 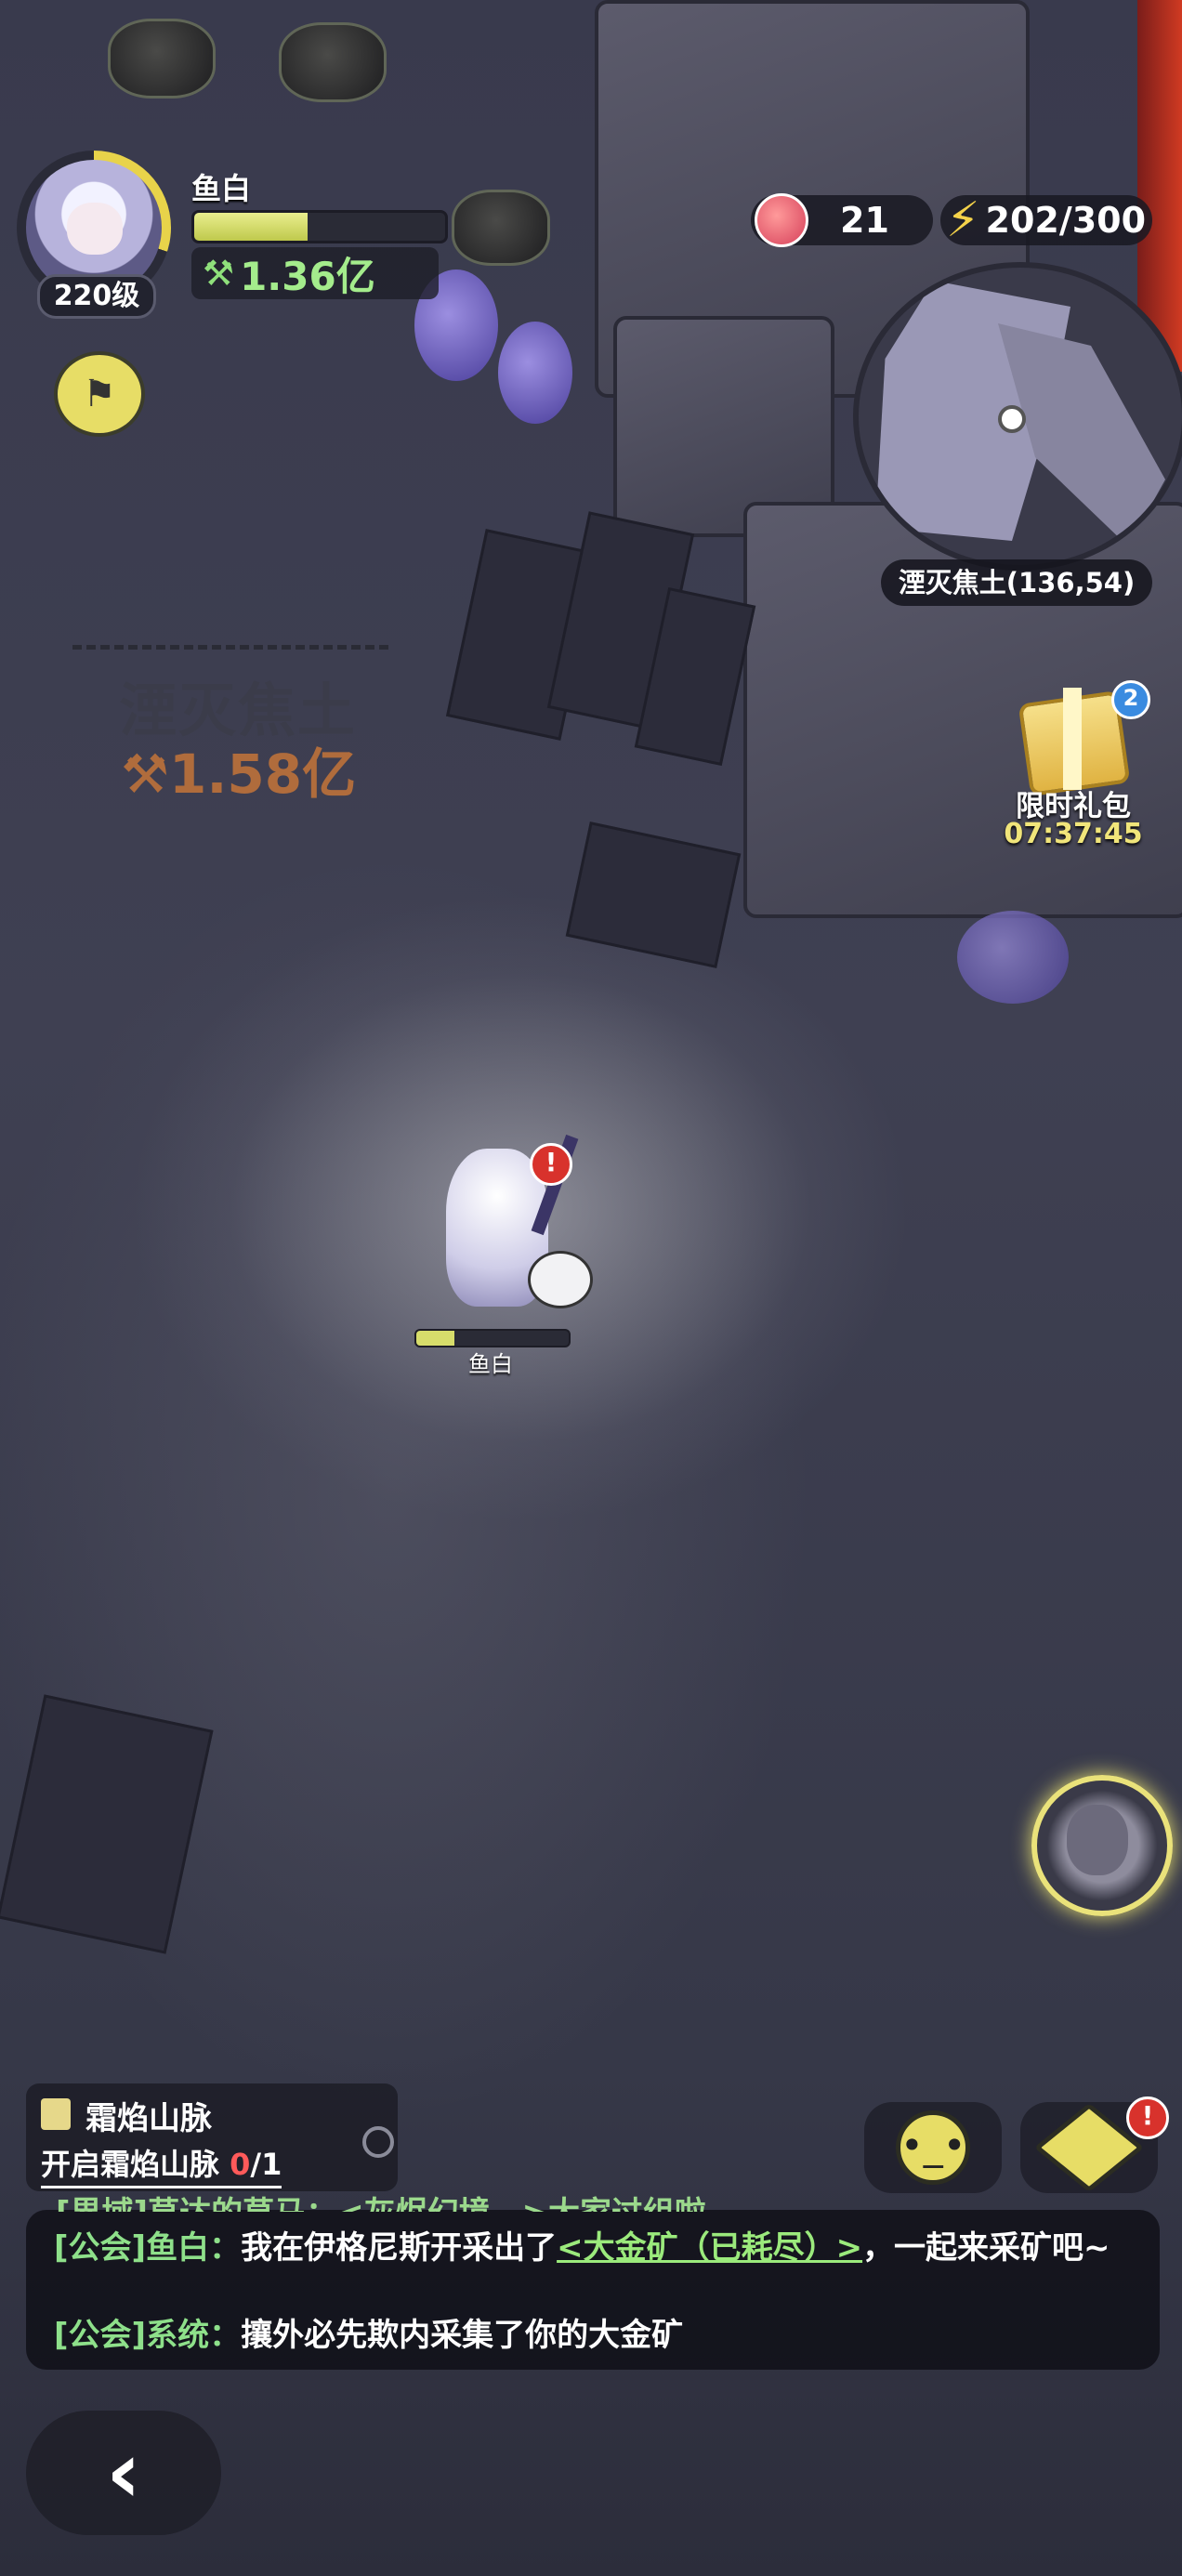 I want to click on chat-text: ，一起来采矿吧~, so click(x=986, y=2248).